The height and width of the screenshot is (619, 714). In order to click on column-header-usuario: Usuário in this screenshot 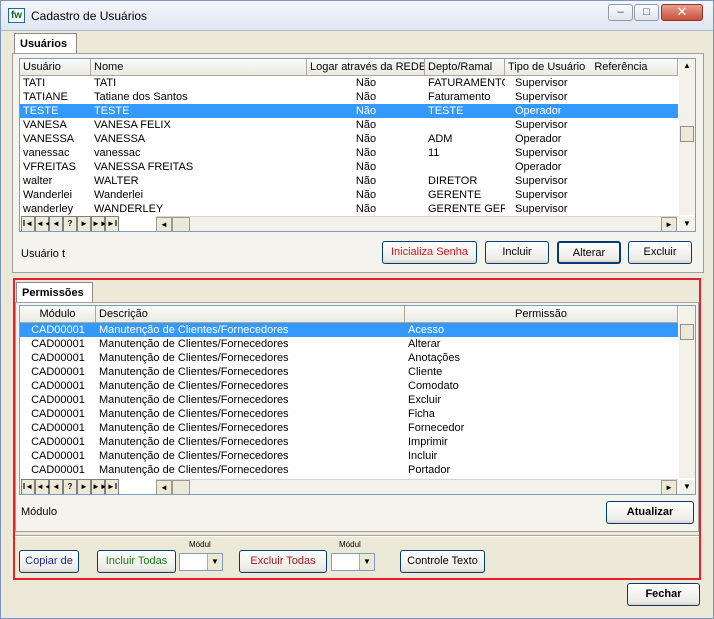, I will do `click(55, 67)`.